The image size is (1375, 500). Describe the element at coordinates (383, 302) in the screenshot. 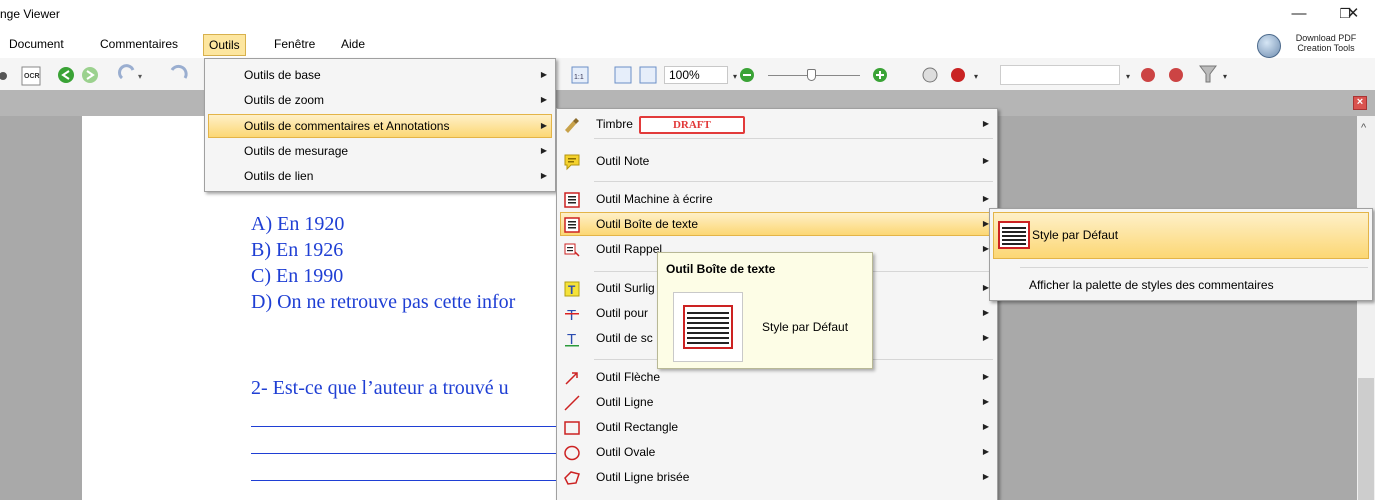

I see `answer-d: D) On ne retrouve pas cette infor` at that location.